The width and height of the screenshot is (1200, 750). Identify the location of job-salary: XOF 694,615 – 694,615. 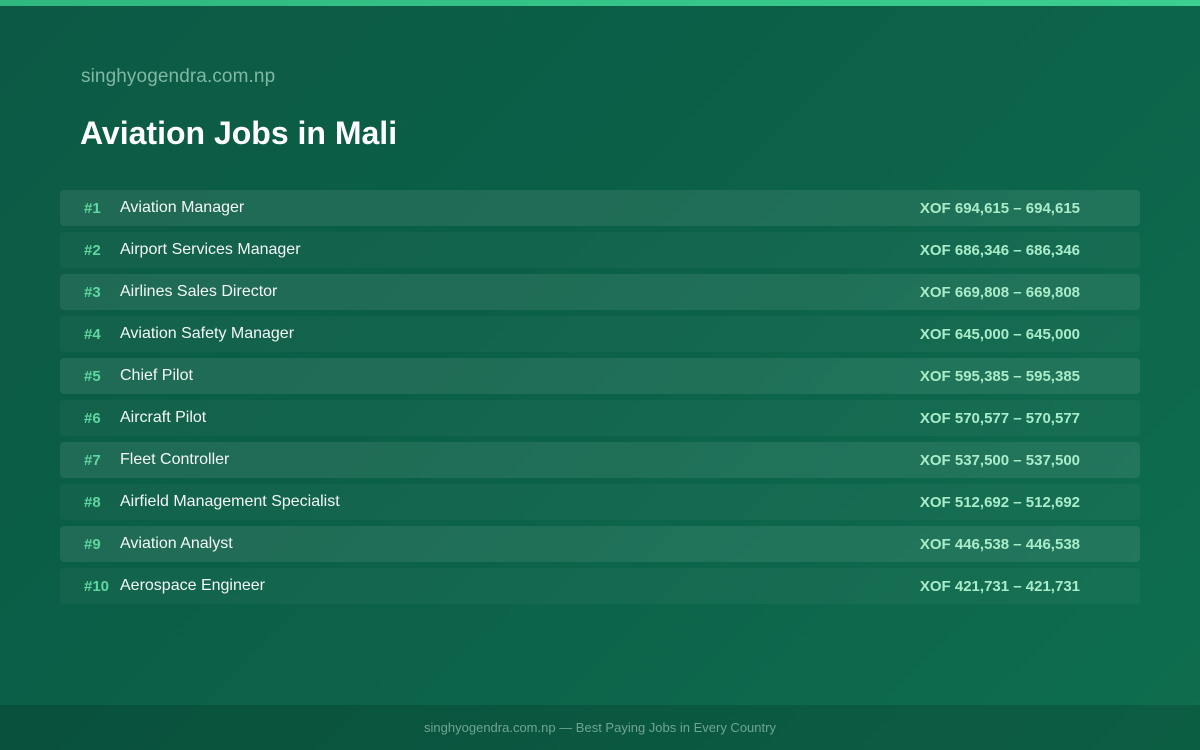
(999, 208).